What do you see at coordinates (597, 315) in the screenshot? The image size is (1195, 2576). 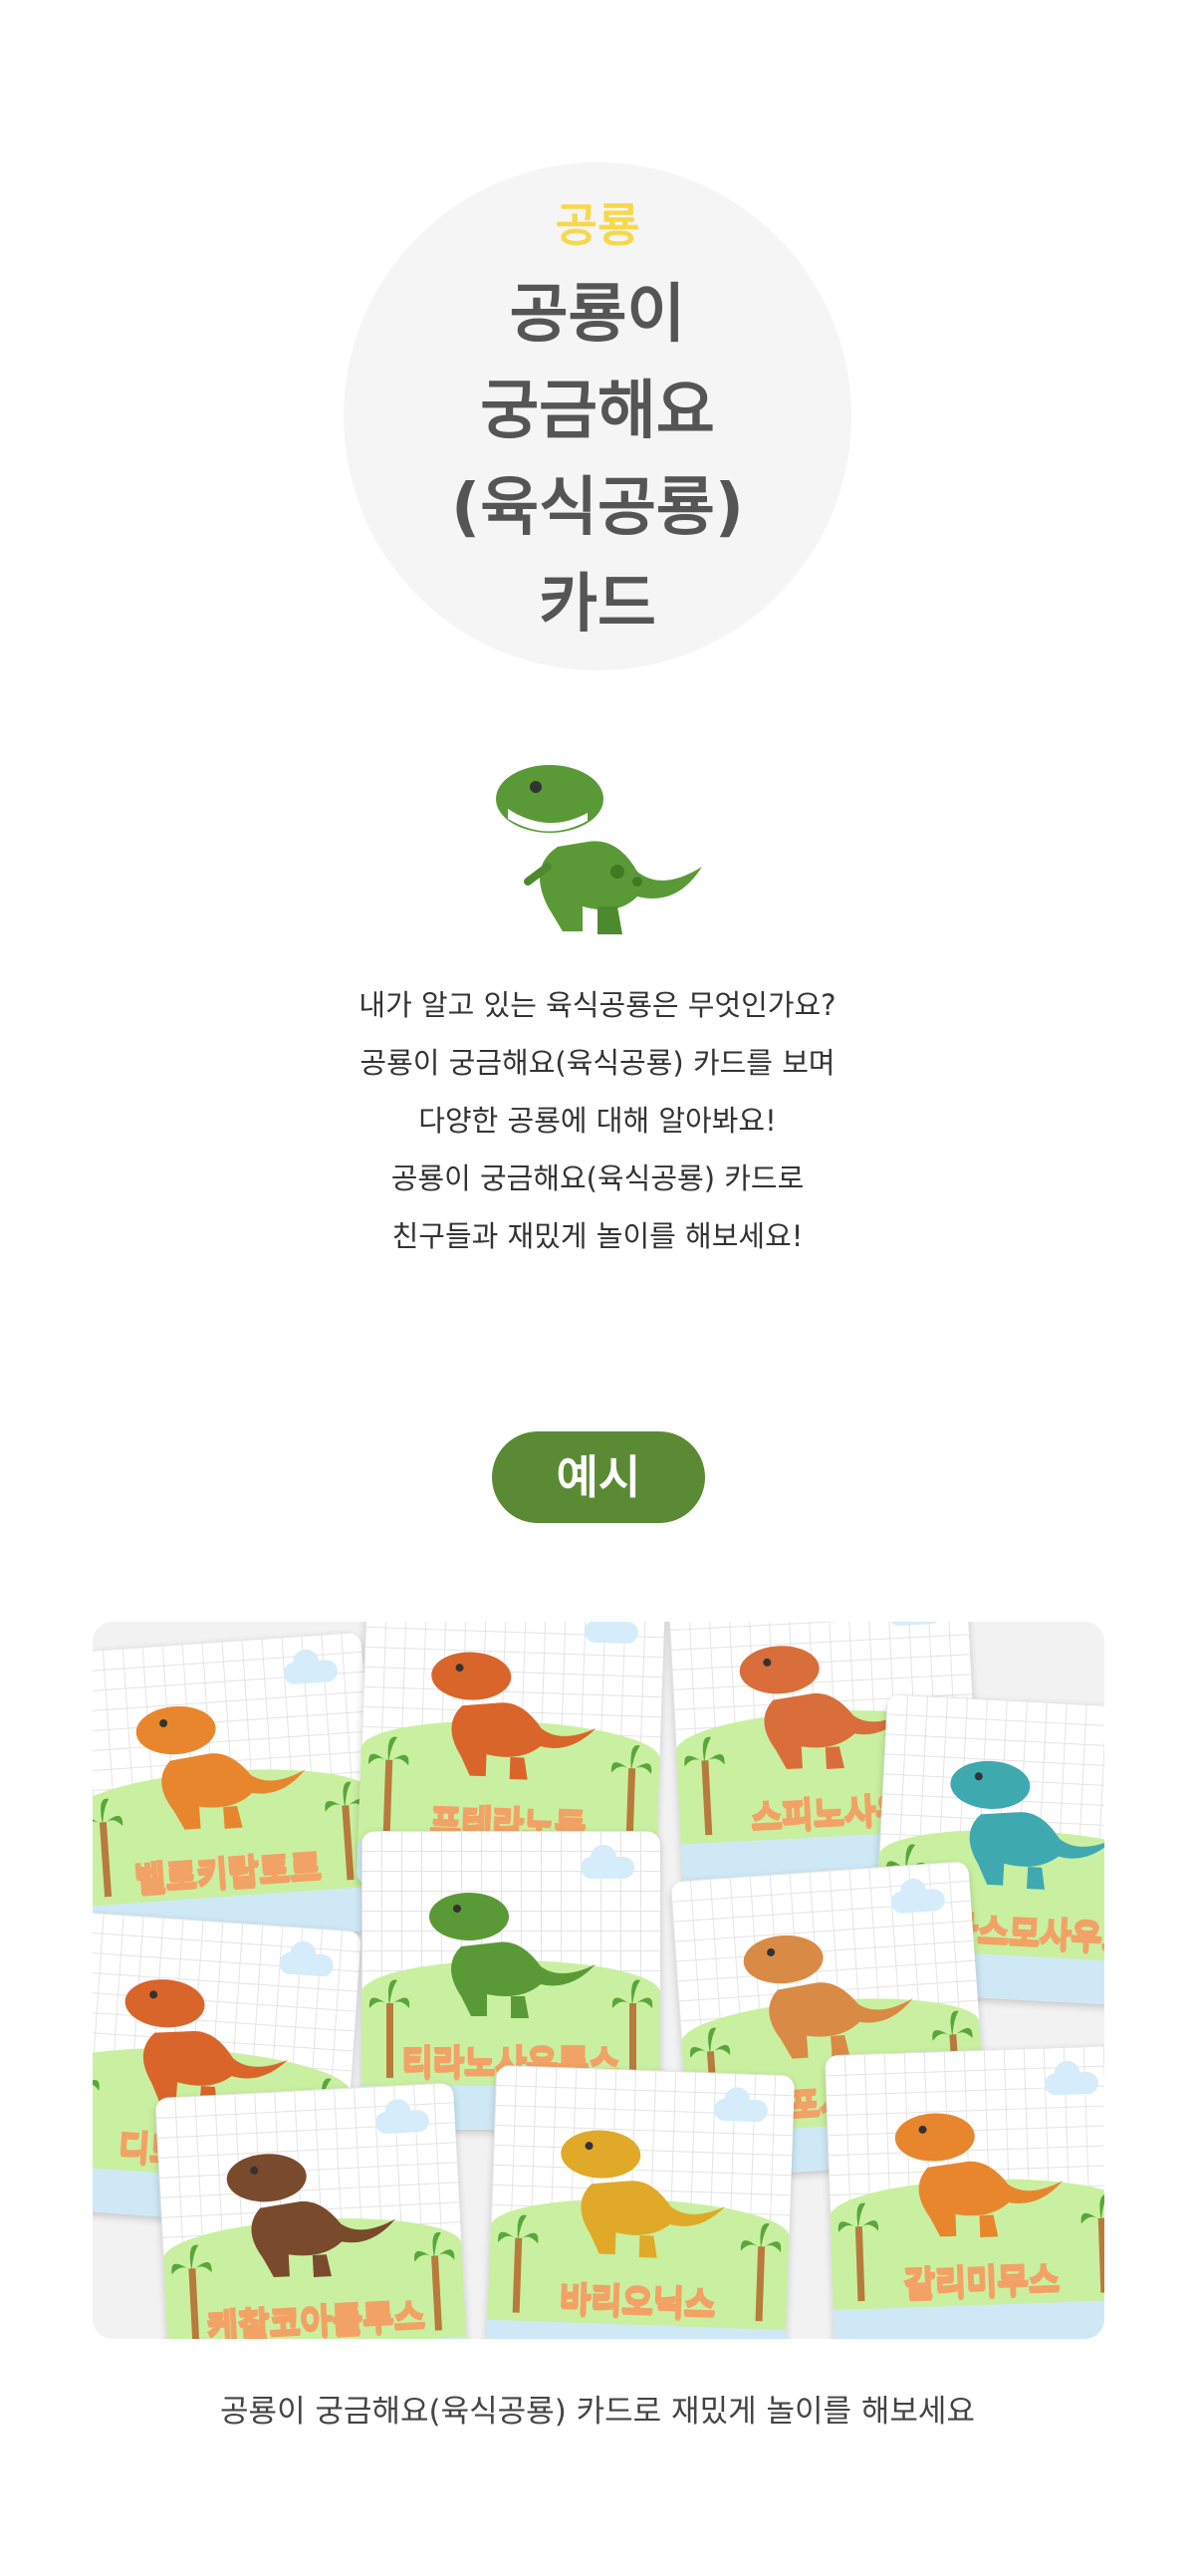 I see `hero-title-line: 공룡이` at bounding box center [597, 315].